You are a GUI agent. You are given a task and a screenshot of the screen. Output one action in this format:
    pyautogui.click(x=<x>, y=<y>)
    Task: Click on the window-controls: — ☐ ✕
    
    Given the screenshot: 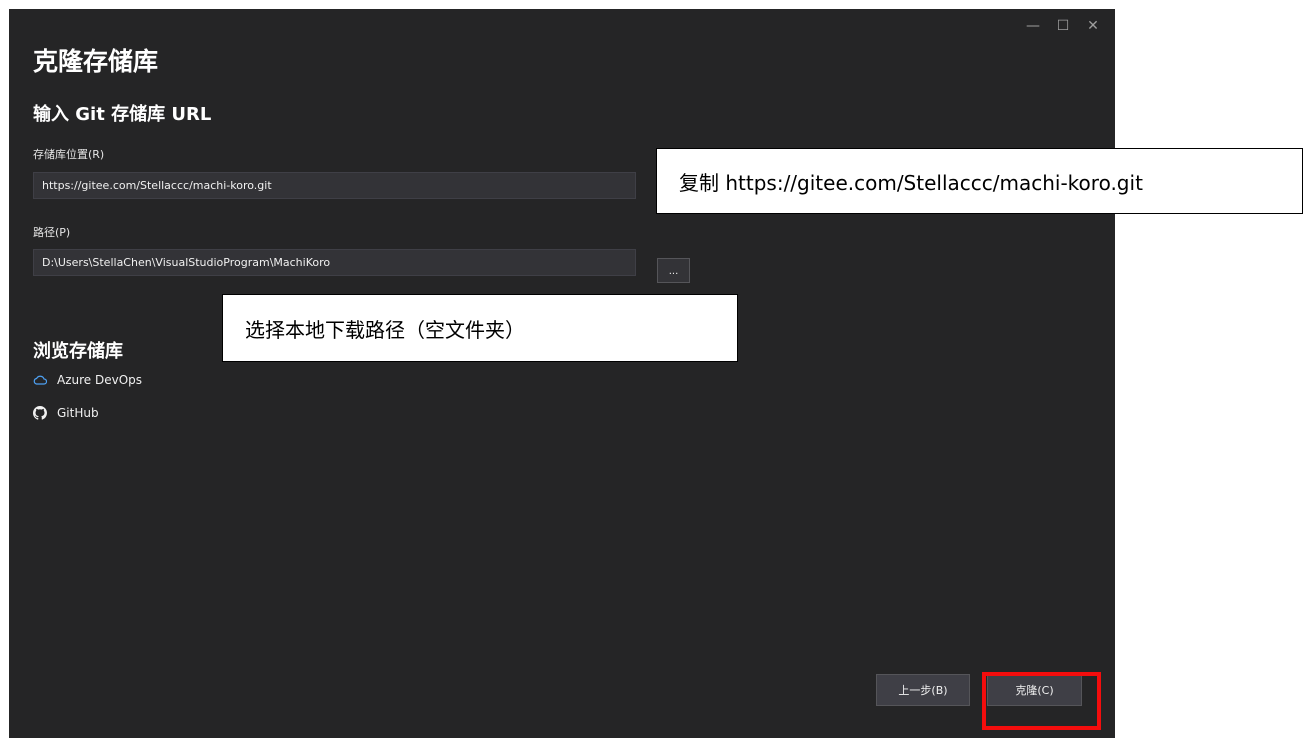 What is the action you would take?
    pyautogui.click(x=1062, y=26)
    